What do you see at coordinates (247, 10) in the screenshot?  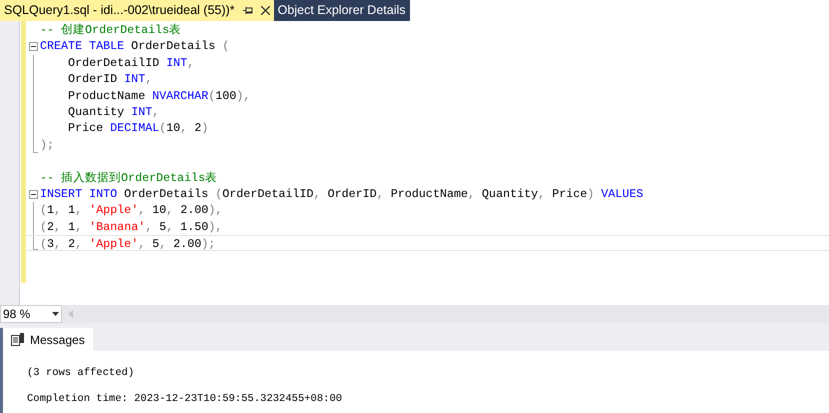 I see `pin-icon` at bounding box center [247, 10].